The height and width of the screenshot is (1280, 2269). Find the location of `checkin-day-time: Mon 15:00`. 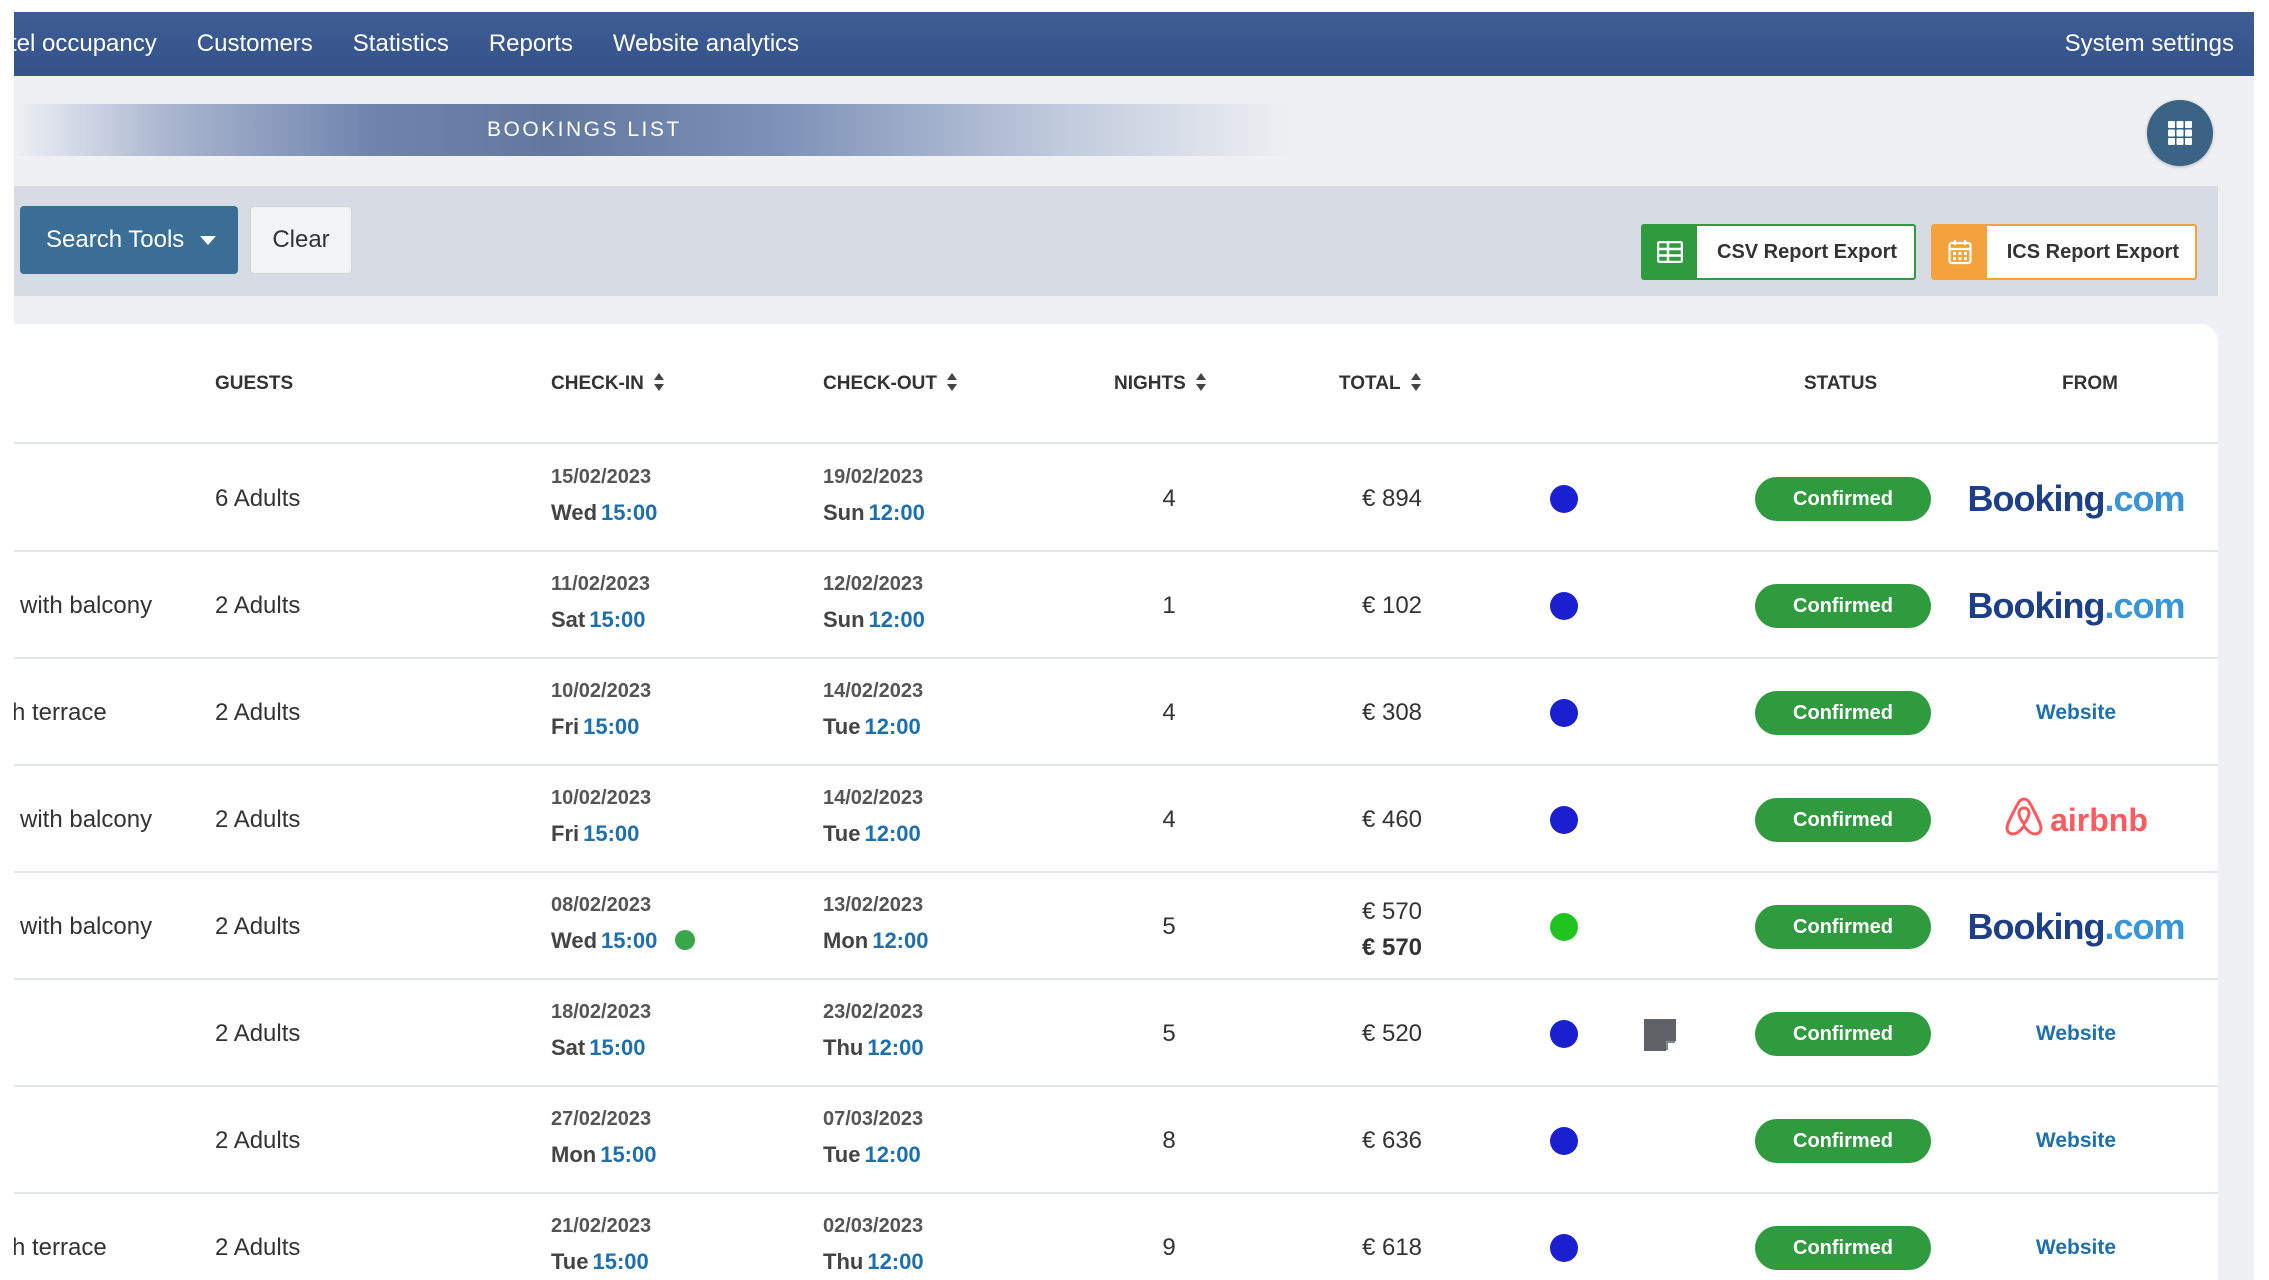

checkin-day-time: Mon 15:00 is located at coordinates (603, 1155).